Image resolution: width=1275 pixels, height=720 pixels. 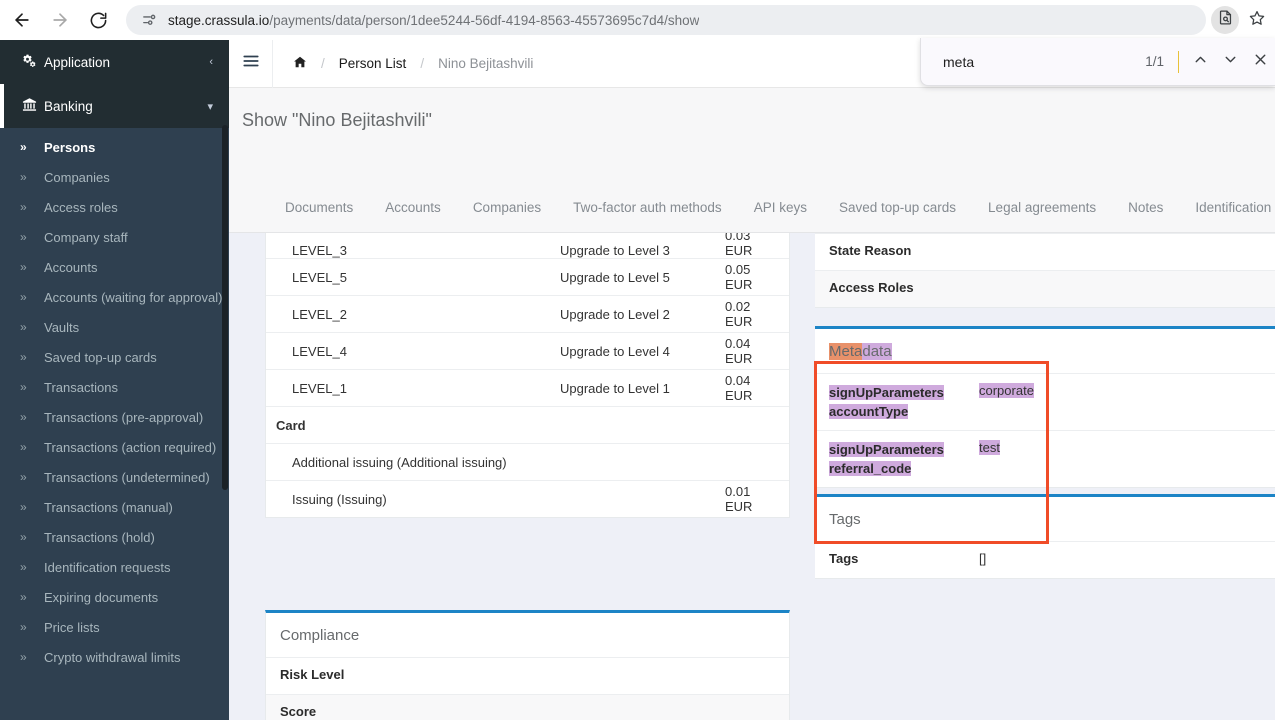 What do you see at coordinates (1045, 401) in the screenshot?
I see `metadata-row: signUpParameters accountType corporate` at bounding box center [1045, 401].